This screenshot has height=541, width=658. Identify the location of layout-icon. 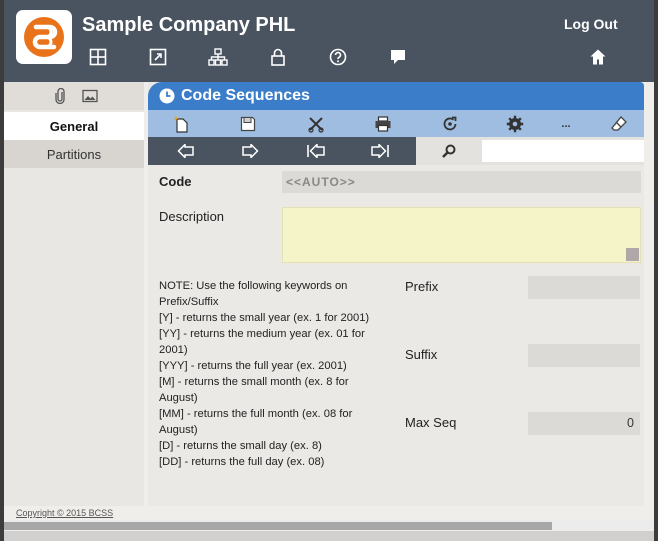
(98, 57).